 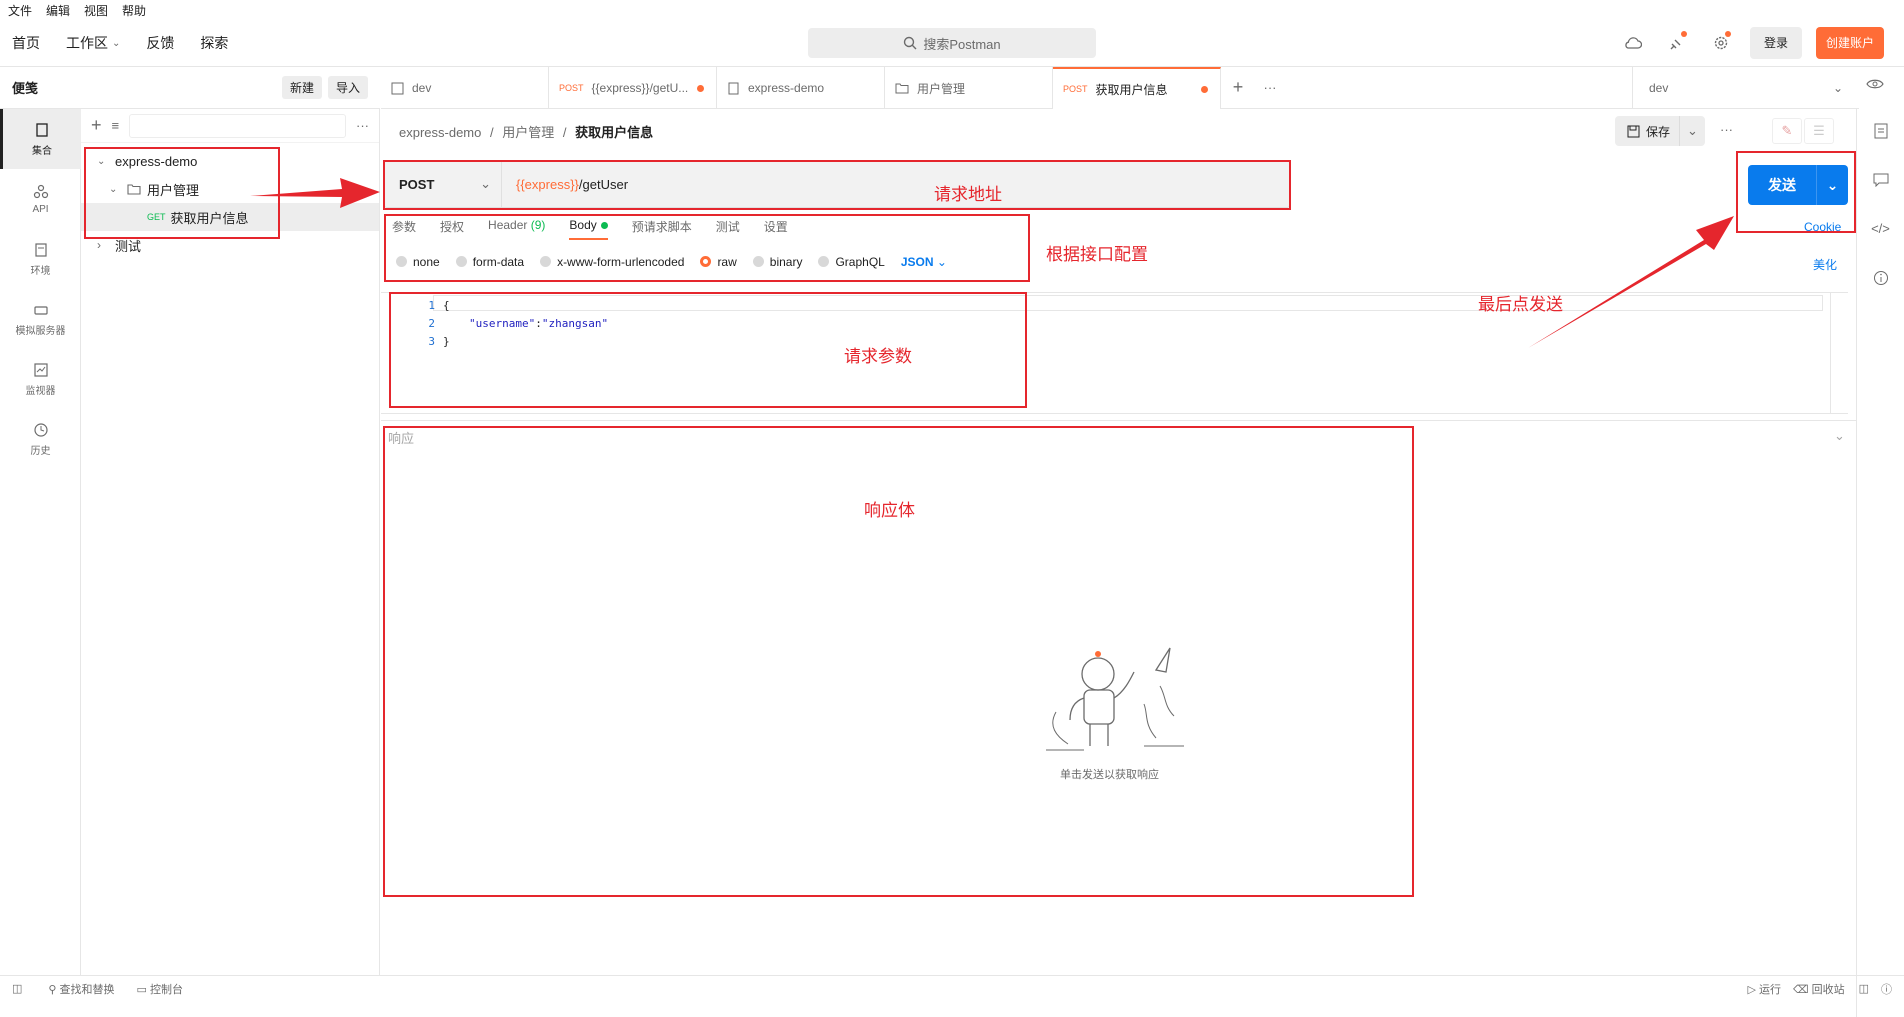 What do you see at coordinates (1631, 282) in the screenshot?
I see `annotation-arrow-send` at bounding box center [1631, 282].